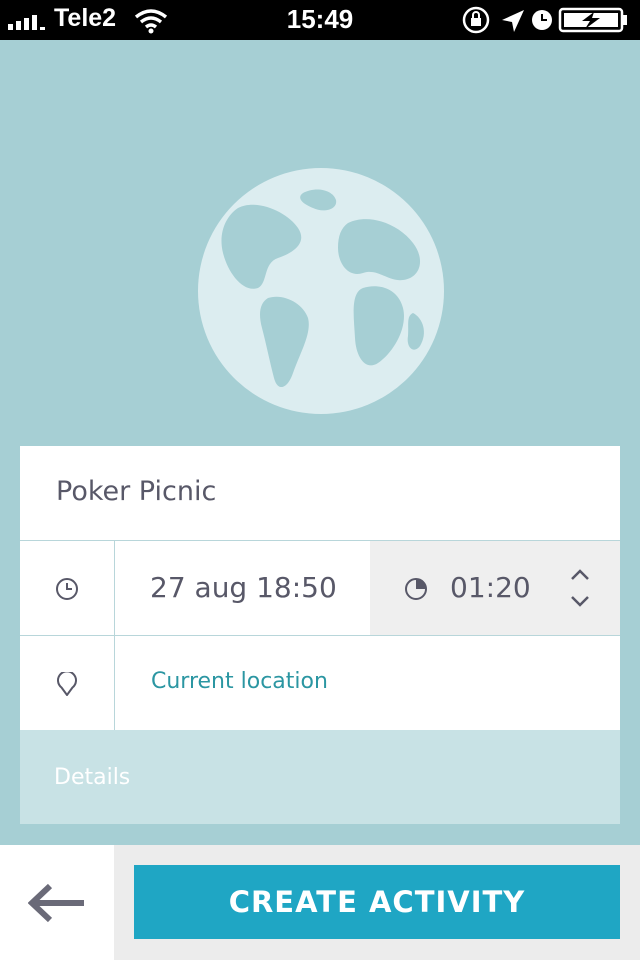 The image size is (640, 960). Describe the element at coordinates (377, 902) in the screenshot. I see `create-activity-button: CREATE ACTIVITY` at that location.